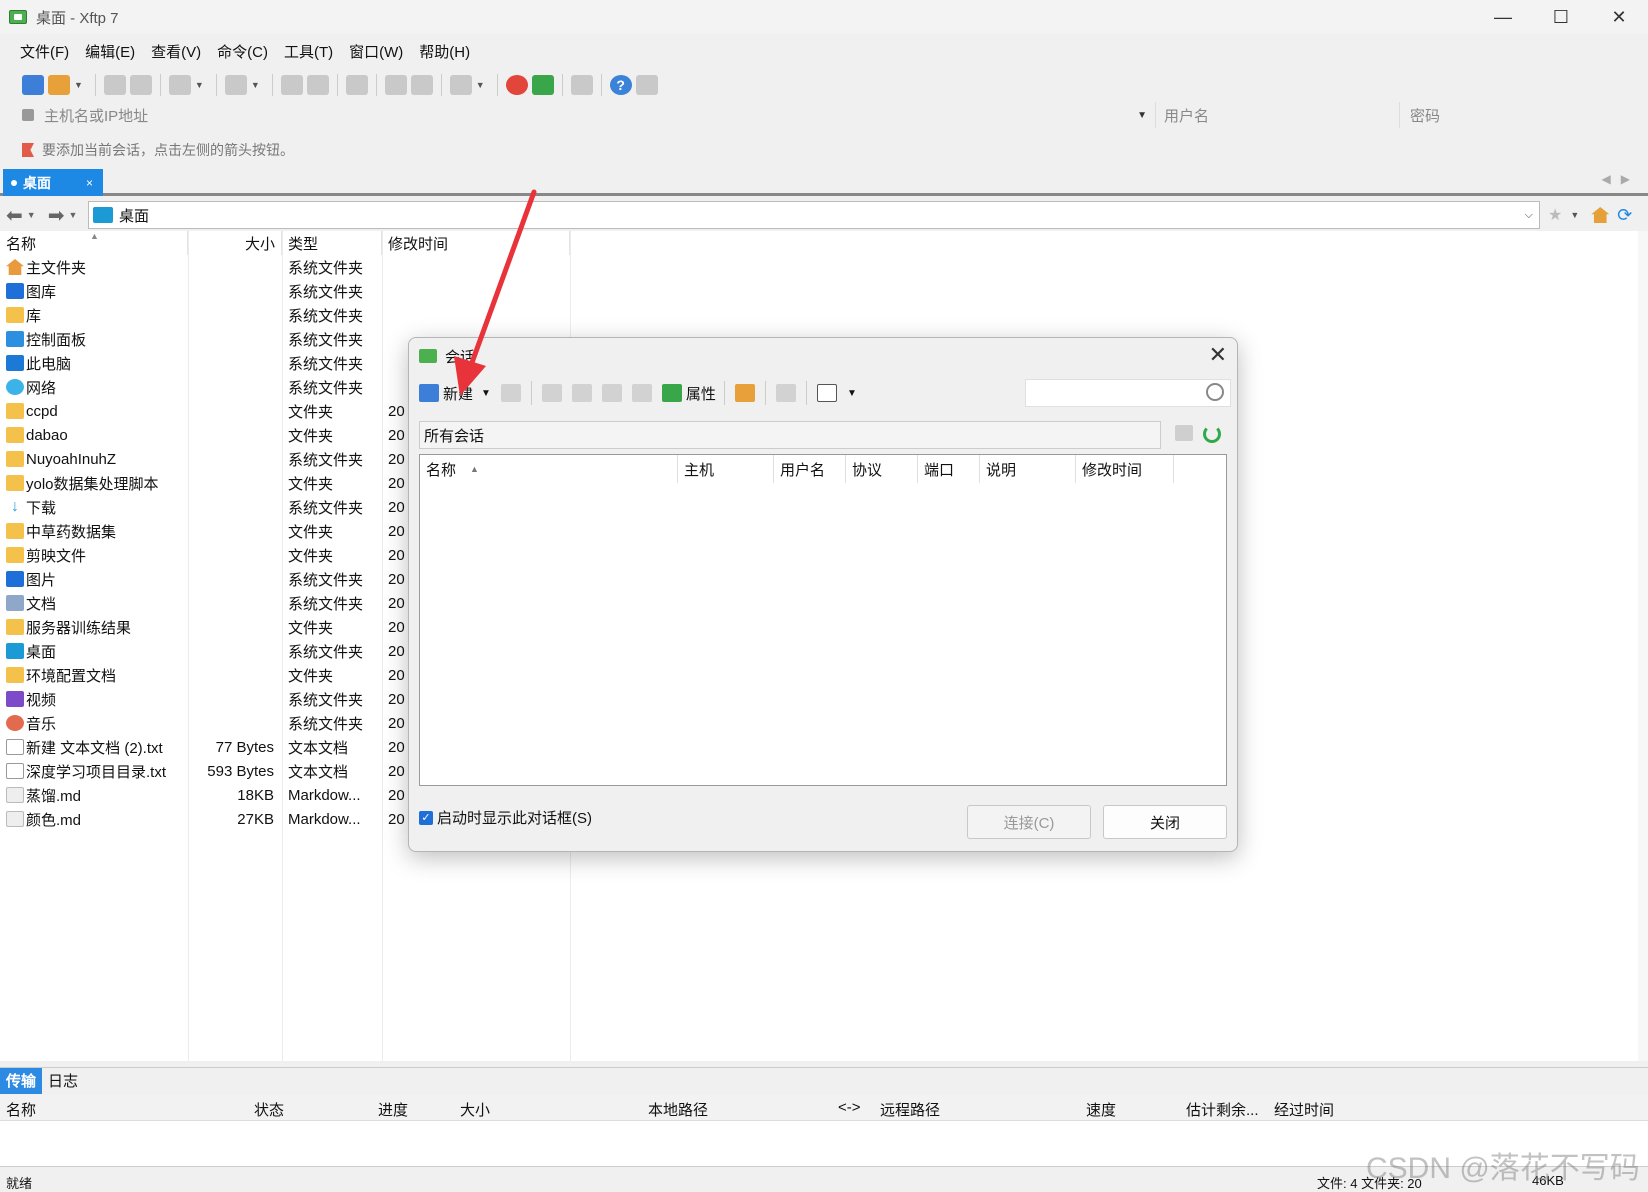 The image size is (1648, 1192). What do you see at coordinates (72, 215) in the screenshot?
I see `forward-dropdown-icon: ▼` at bounding box center [72, 215].